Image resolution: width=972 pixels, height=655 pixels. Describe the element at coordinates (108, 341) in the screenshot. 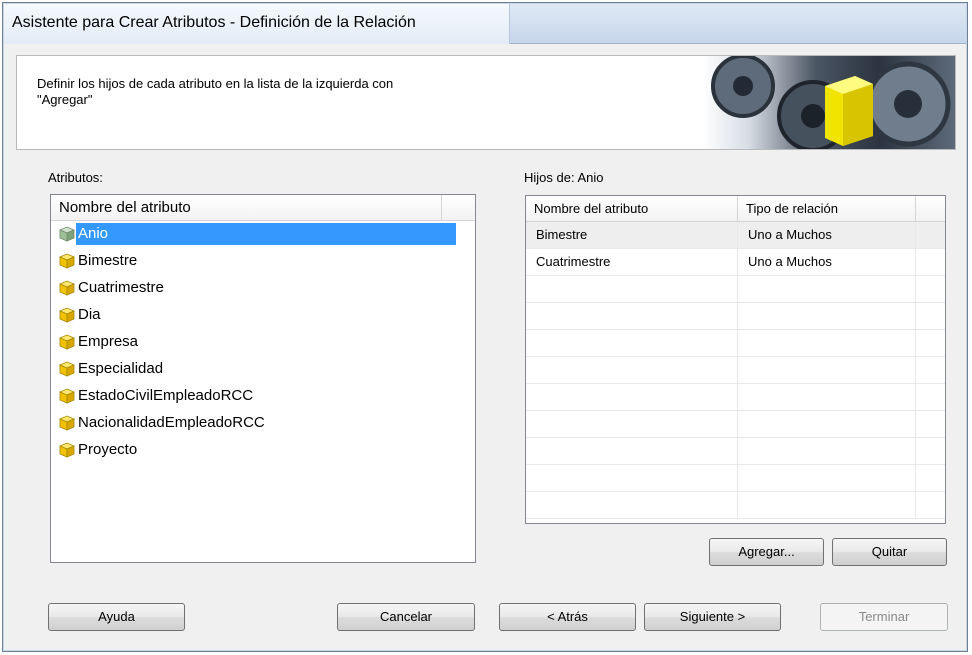

I see `tree-item-label: Empresa` at that location.